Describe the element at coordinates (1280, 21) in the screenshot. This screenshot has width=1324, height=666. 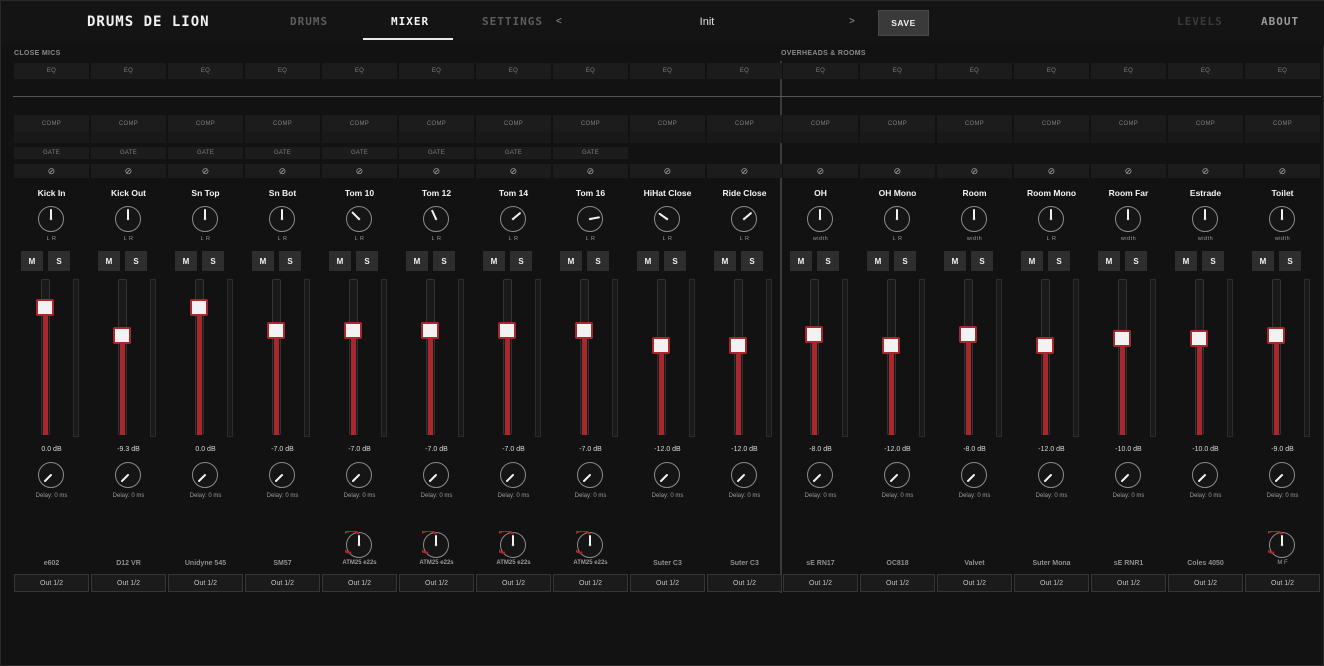
I see `tab-about: ABOUT` at that location.